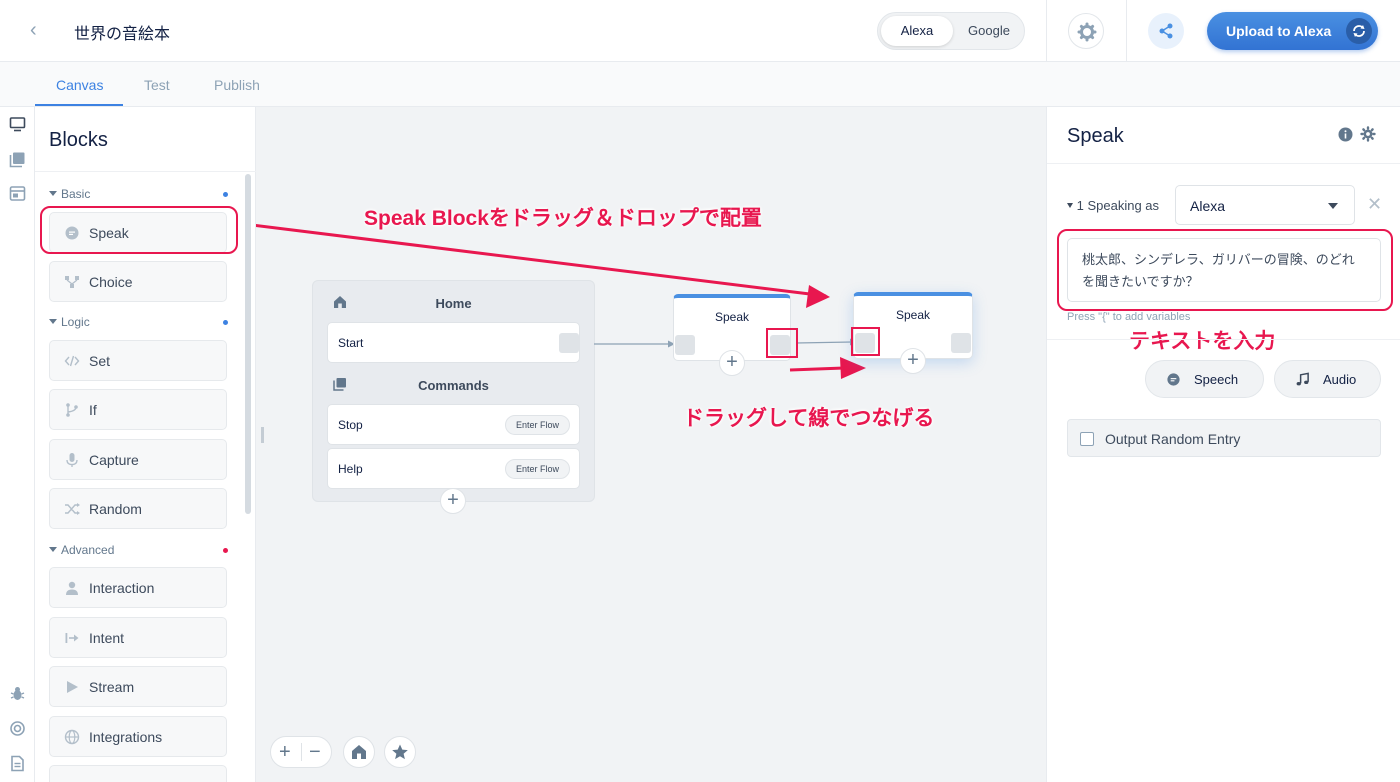 This screenshot has height=782, width=1400. I want to click on add-audio-button: Audio, so click(1327, 379).